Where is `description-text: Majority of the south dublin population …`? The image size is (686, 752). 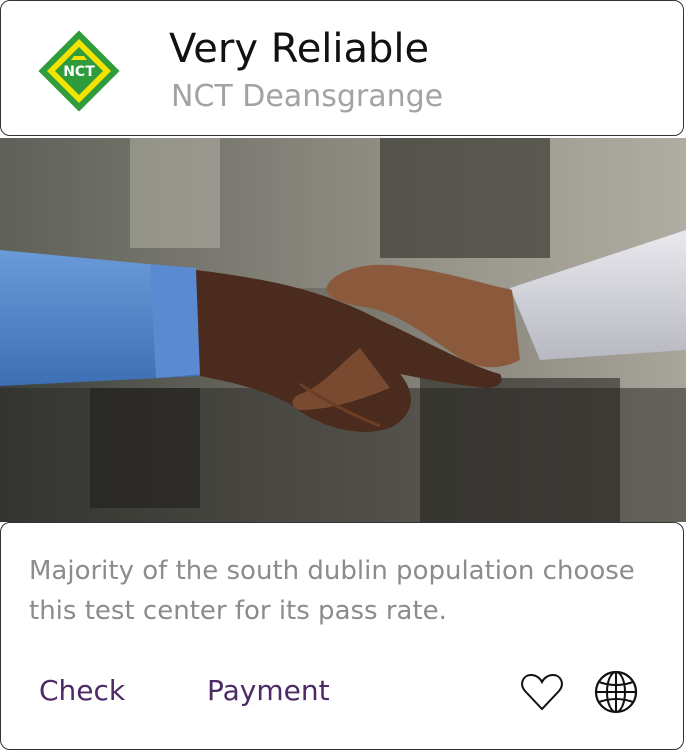 description-text: Majority of the south dublin population … is located at coordinates (332, 591).